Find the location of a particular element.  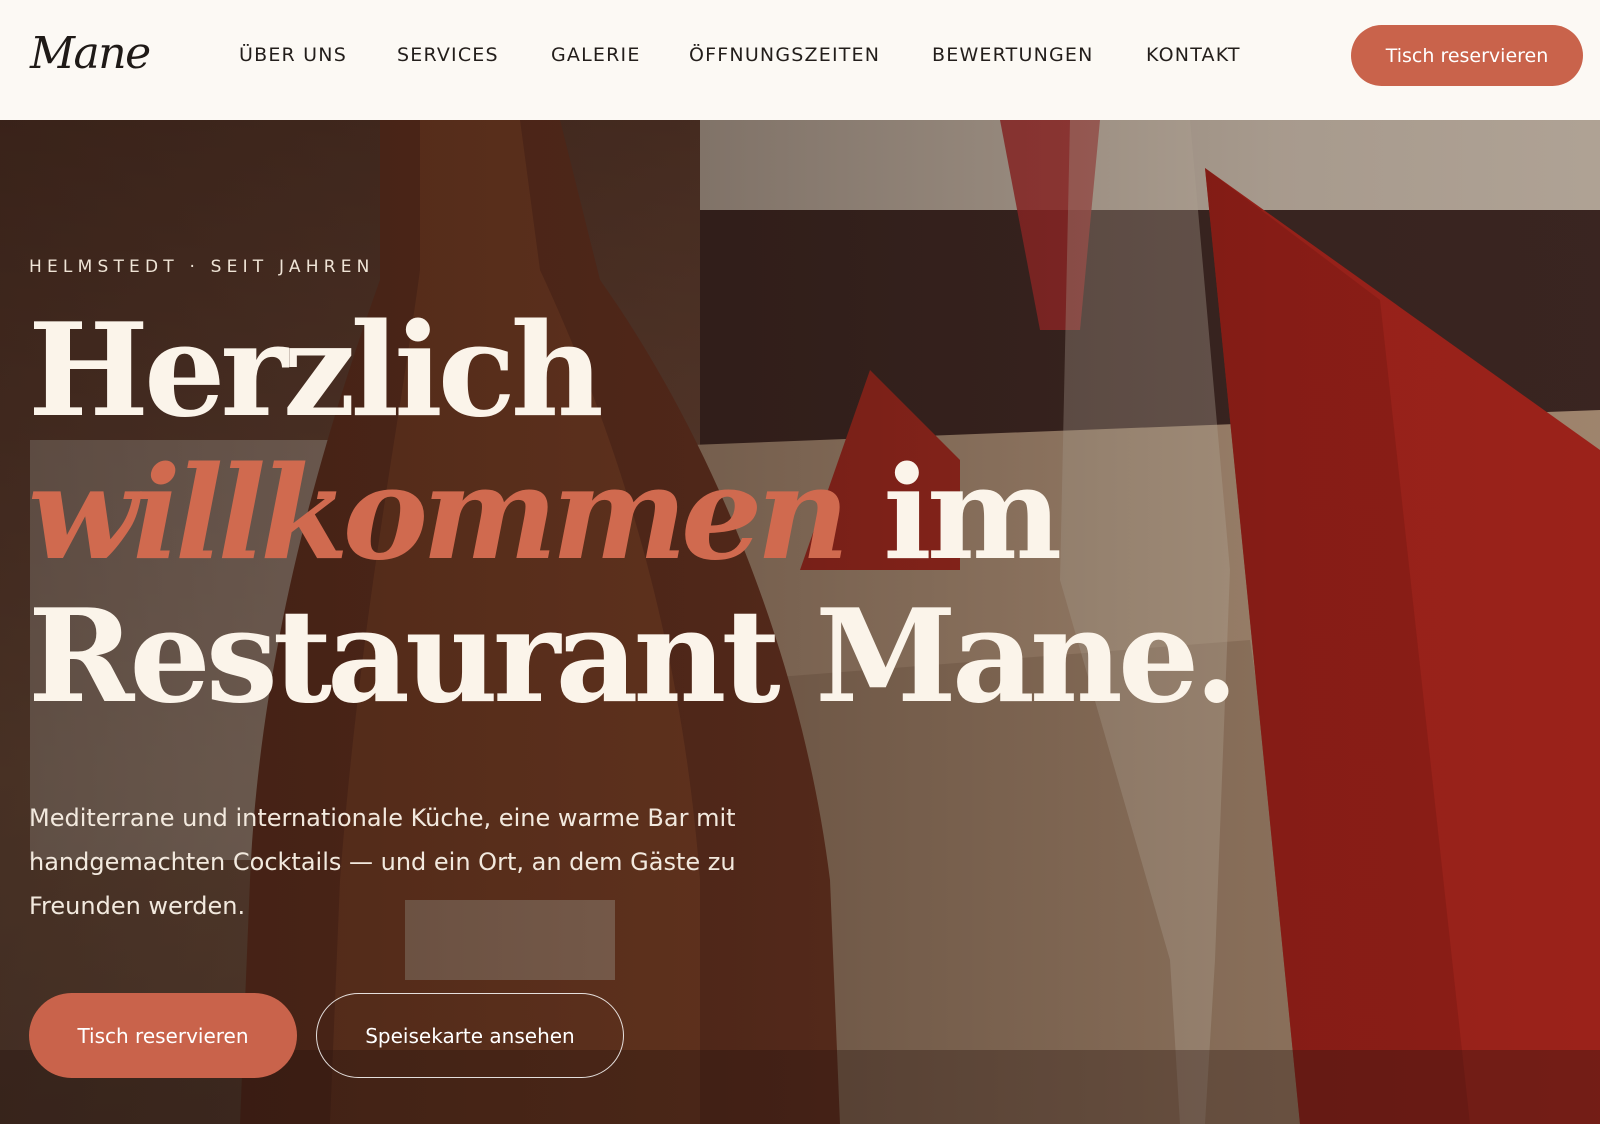

hero-eyebrow: HELMSTEDT · SEIT JAHREN is located at coordinates (202, 267).